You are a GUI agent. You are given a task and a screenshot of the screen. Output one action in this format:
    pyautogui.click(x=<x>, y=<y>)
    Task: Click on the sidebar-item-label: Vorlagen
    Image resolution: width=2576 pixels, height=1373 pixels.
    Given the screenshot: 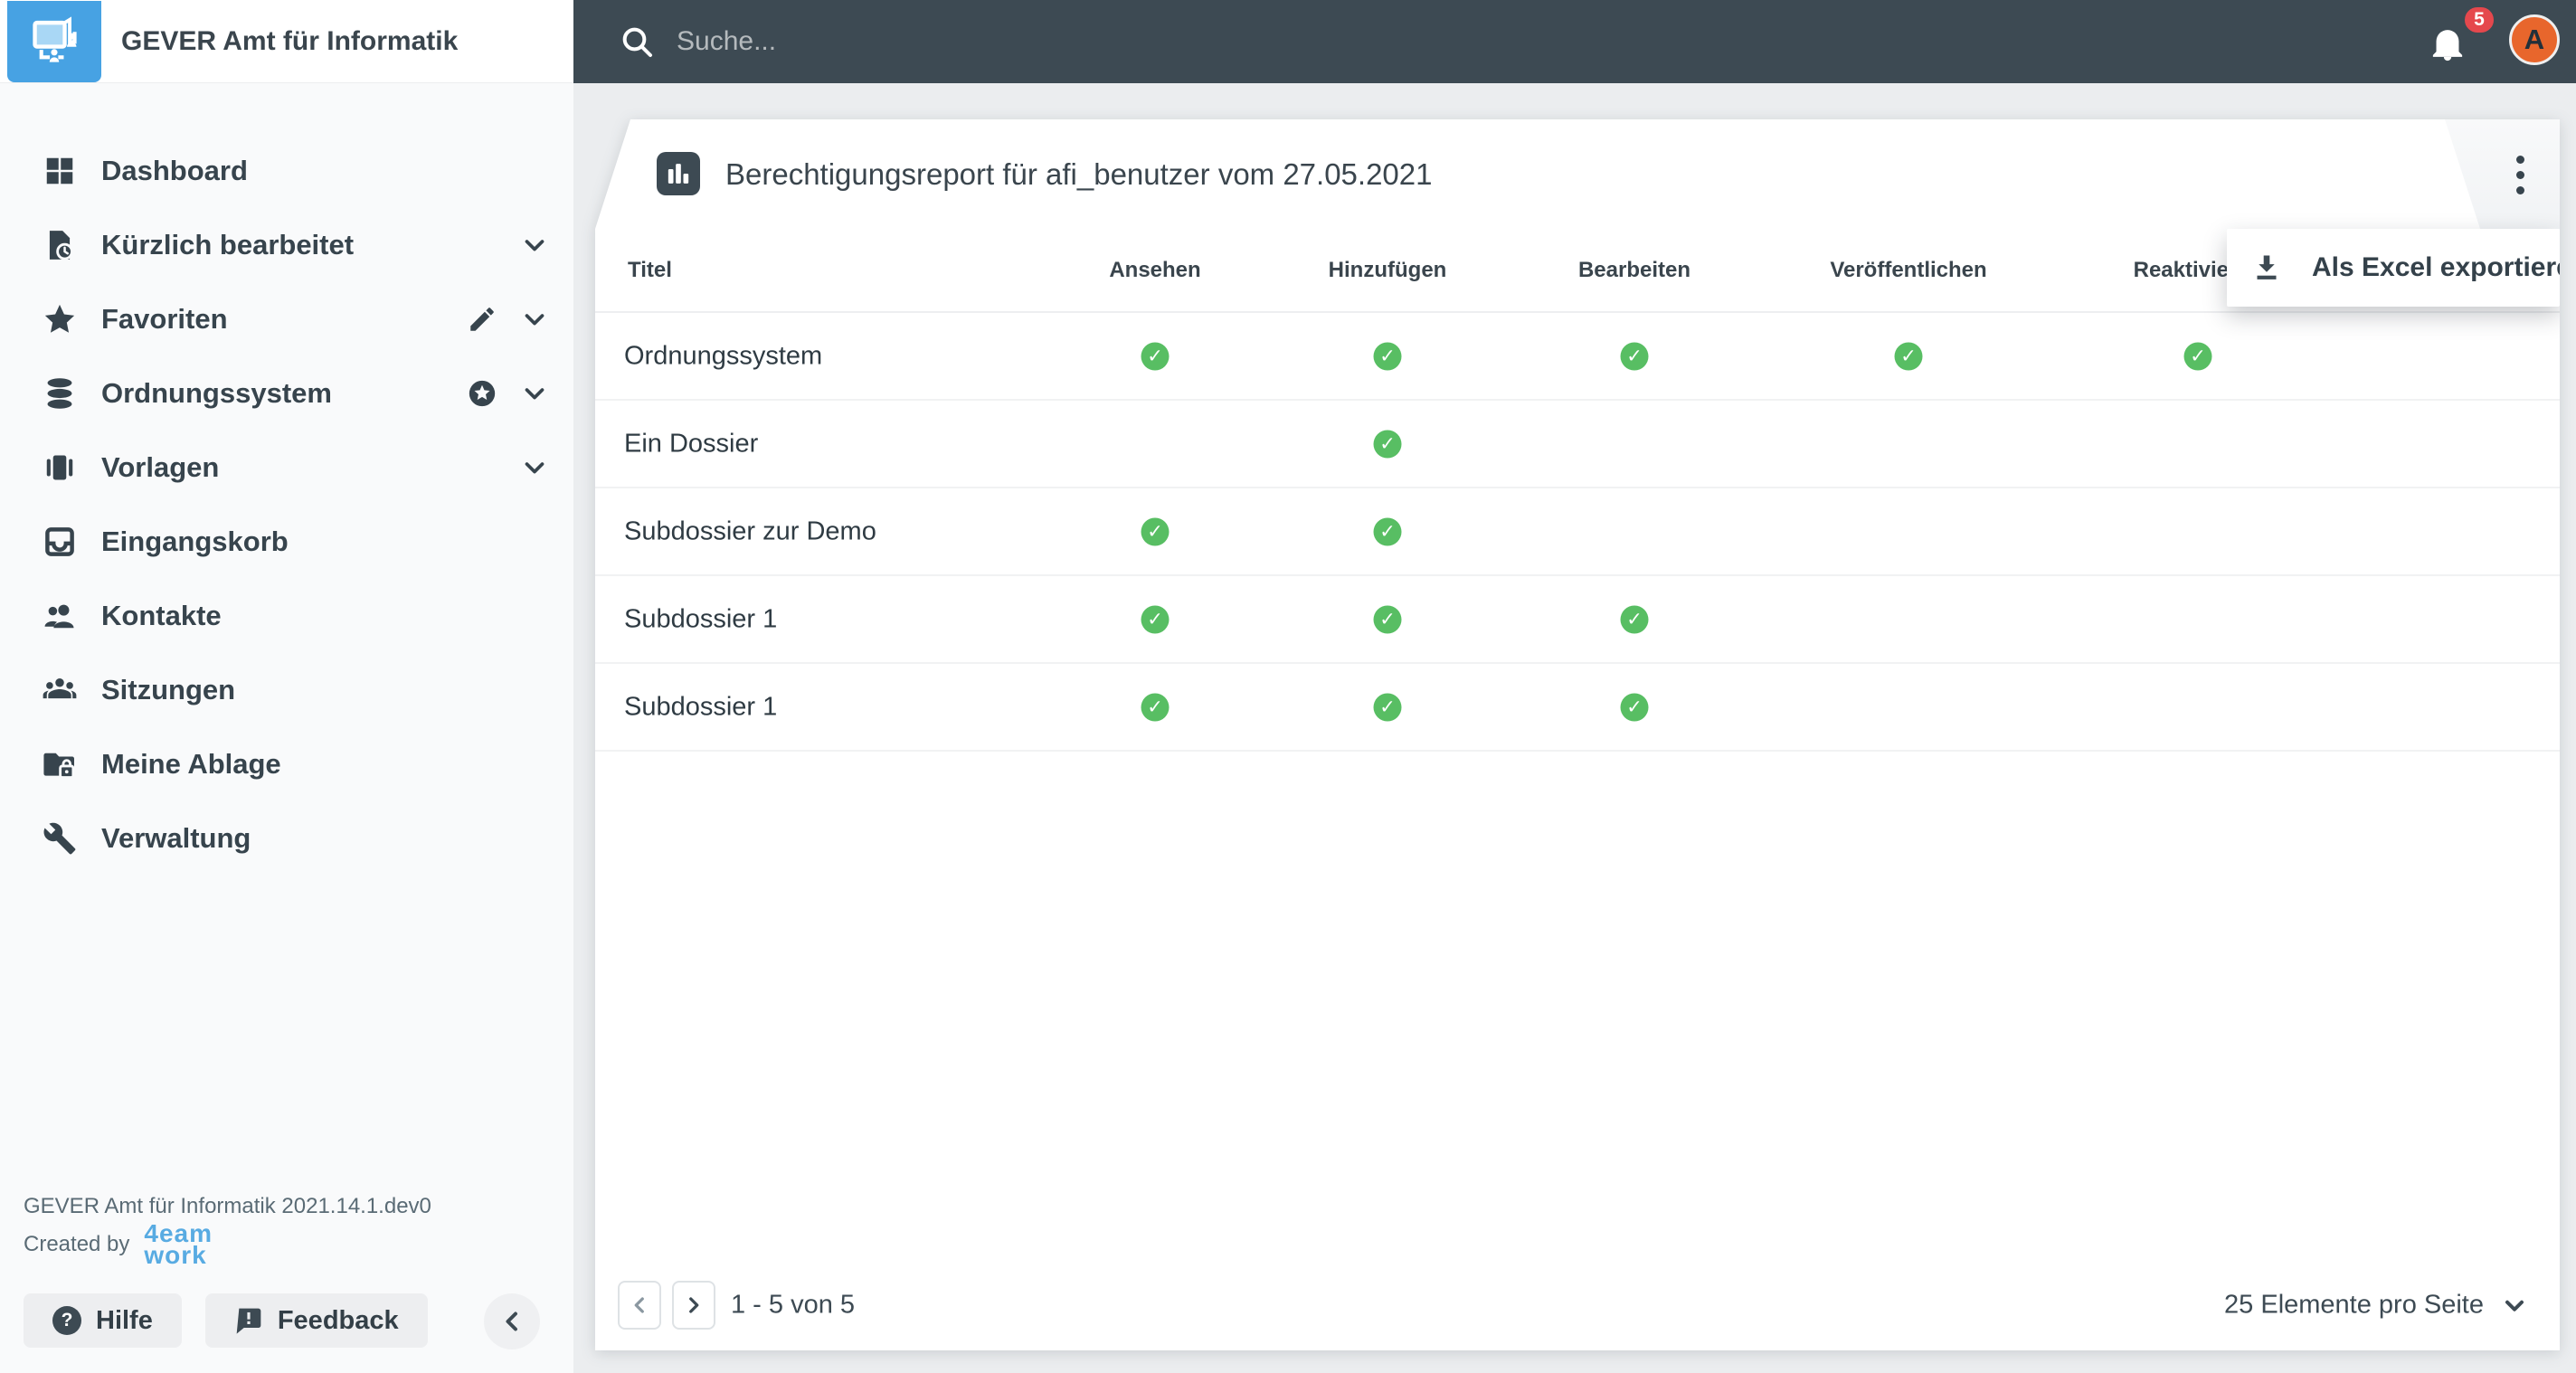 What is the action you would take?
    pyautogui.click(x=160, y=467)
    